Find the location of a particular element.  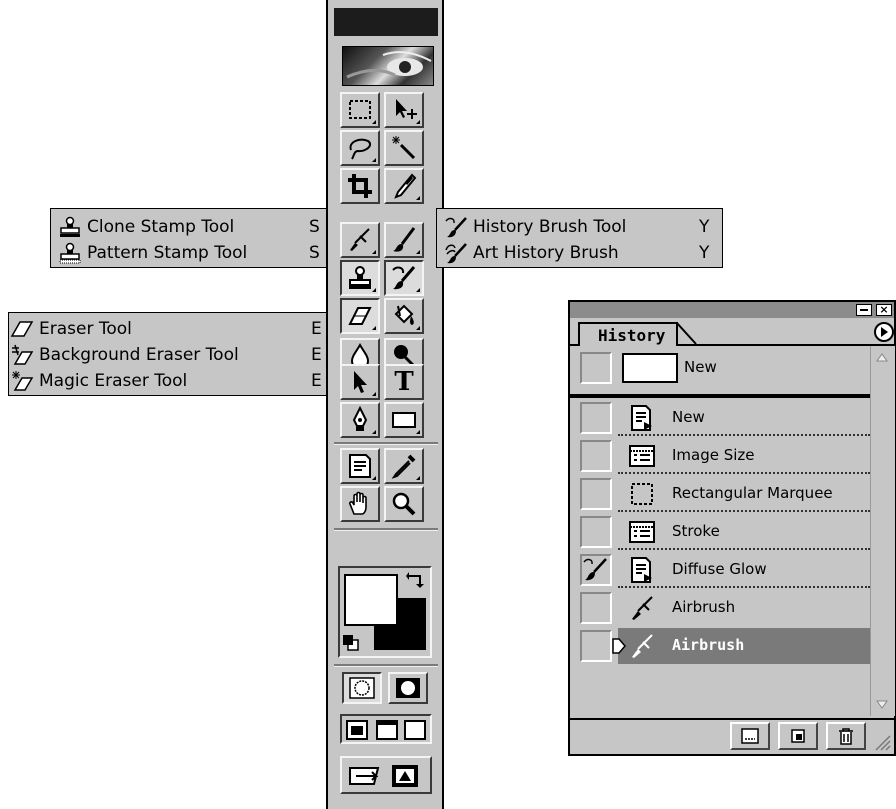

quick-mask-mode-button is located at coordinates (408, 688).